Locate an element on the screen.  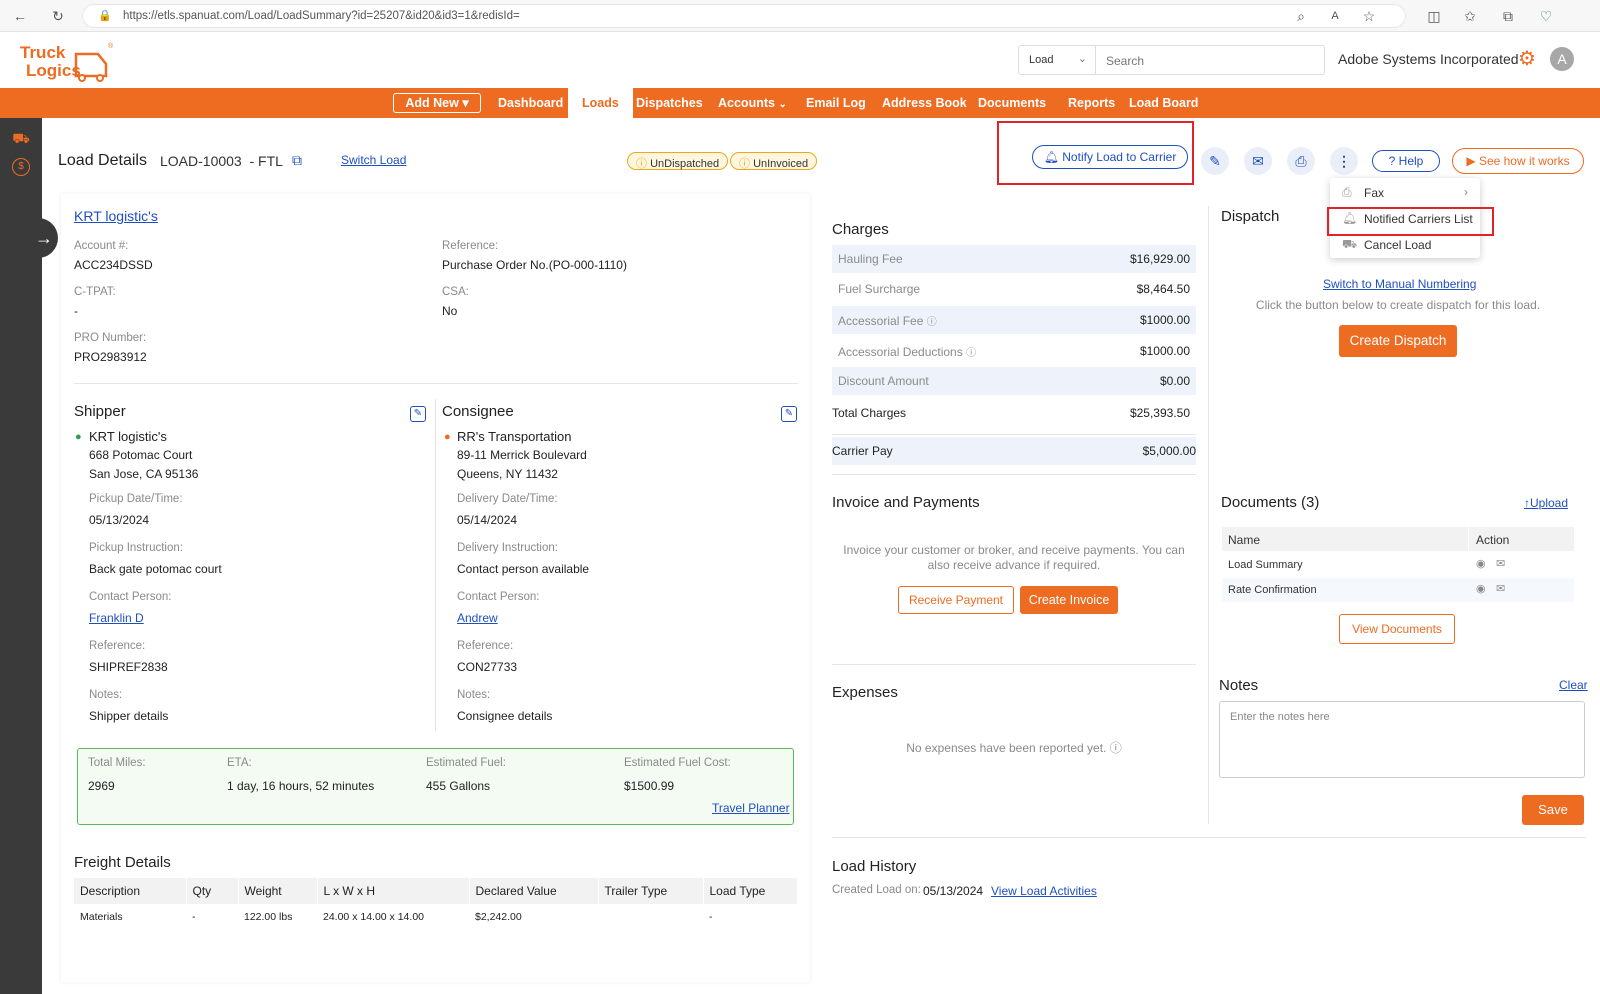
see-how-it-works-button: ▶ See how it works is located at coordinates (1518, 161).